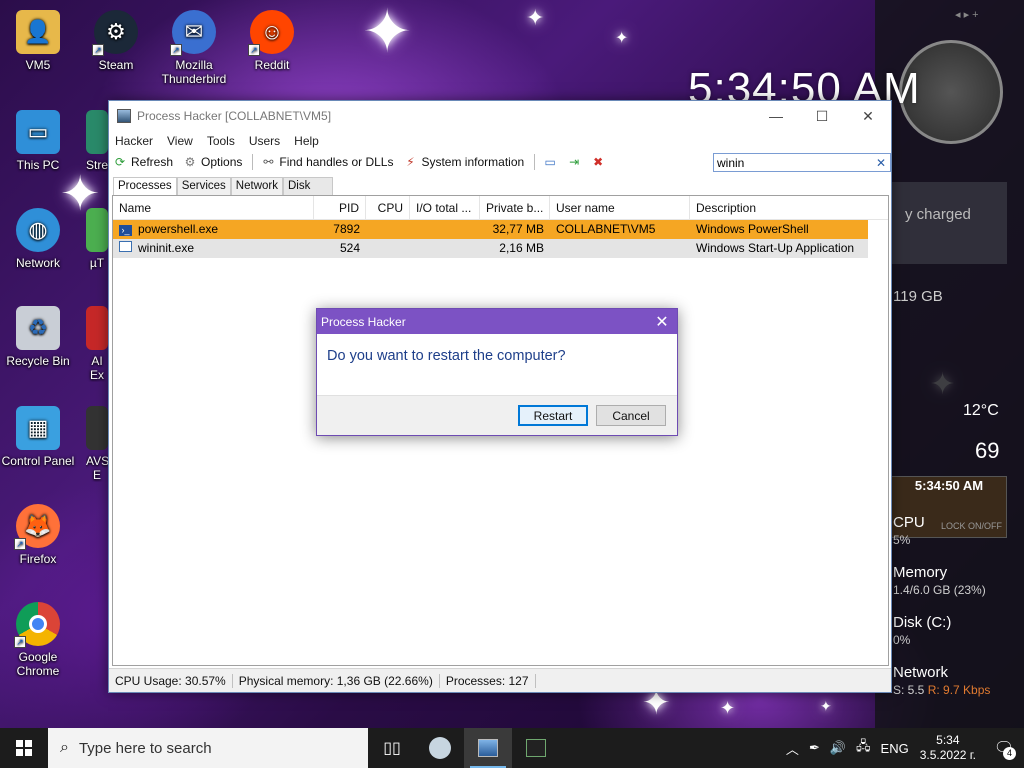 The height and width of the screenshot is (768, 1024). I want to click on tab-disk: Disk, so click(308, 186).